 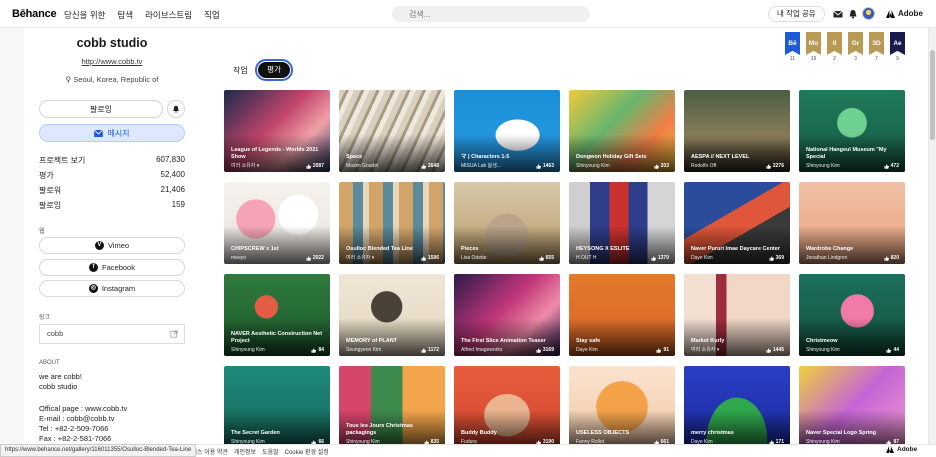 What do you see at coordinates (852, 407) in the screenshot?
I see `project-card: Naver Special Logo Spring Shinyoung Kim 87` at bounding box center [852, 407].